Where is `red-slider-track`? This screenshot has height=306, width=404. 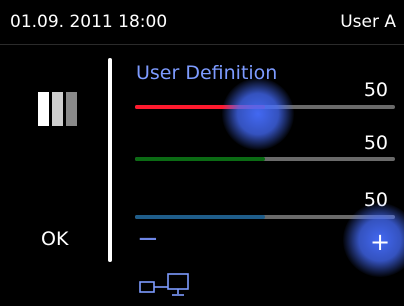 red-slider-track is located at coordinates (265, 107).